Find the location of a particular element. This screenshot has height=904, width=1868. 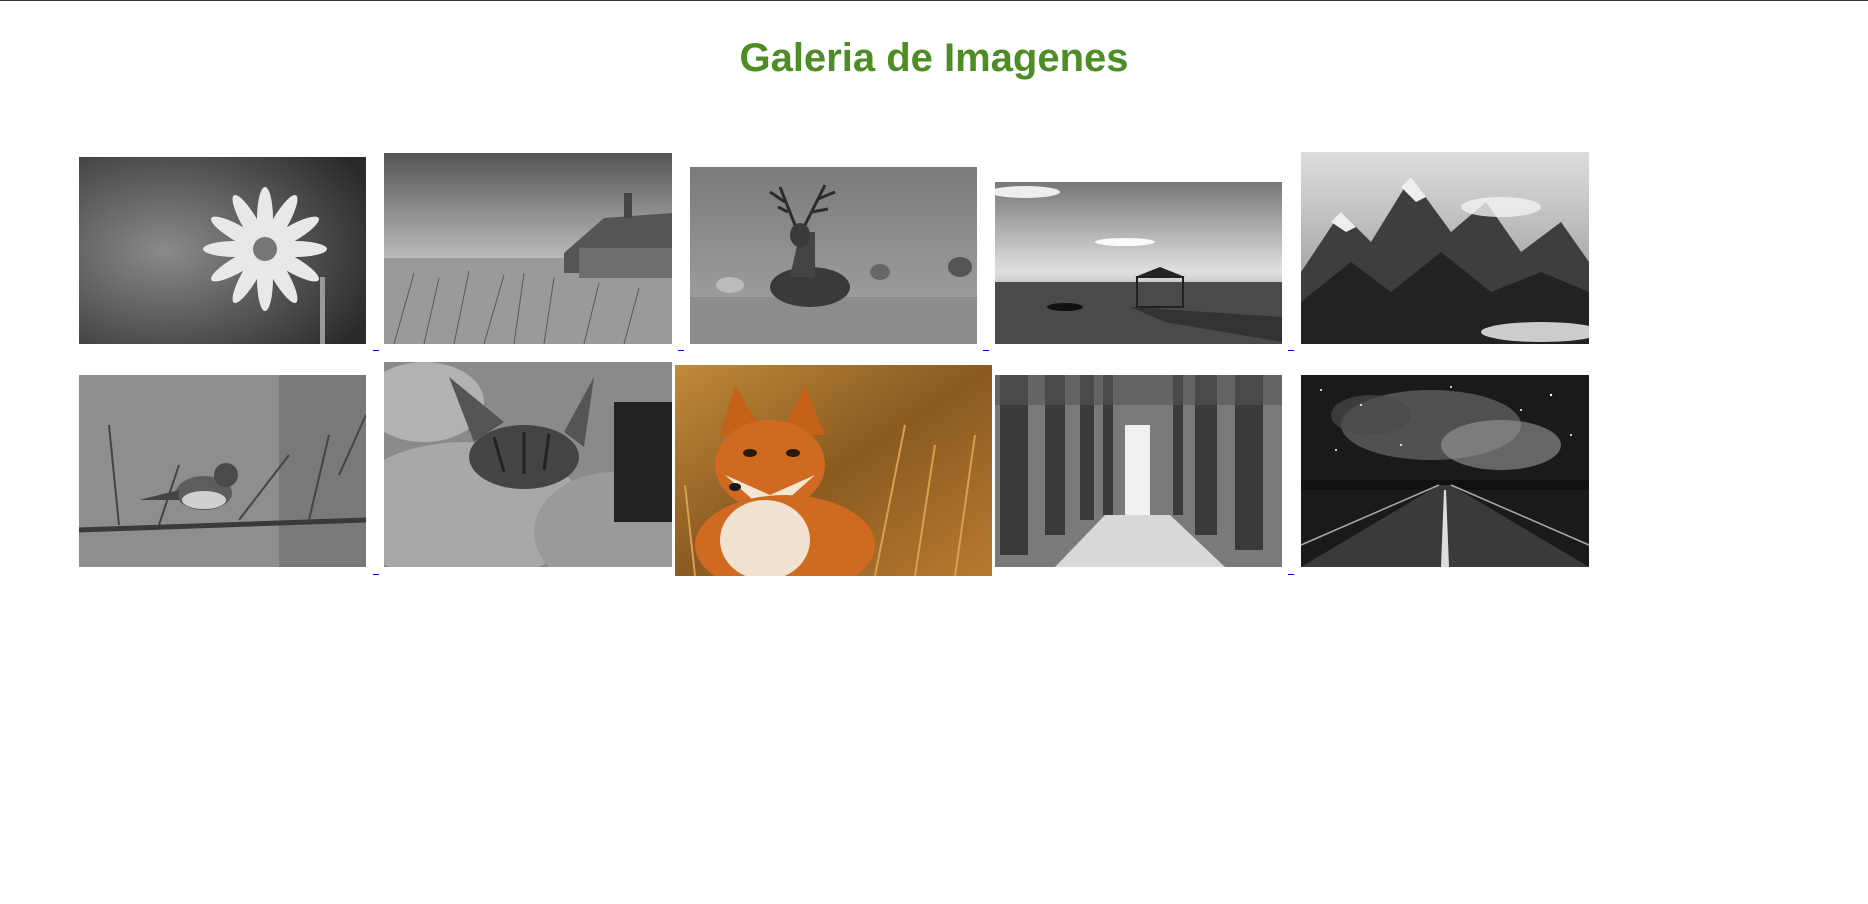

daisy-photo is located at coordinates (222, 250).